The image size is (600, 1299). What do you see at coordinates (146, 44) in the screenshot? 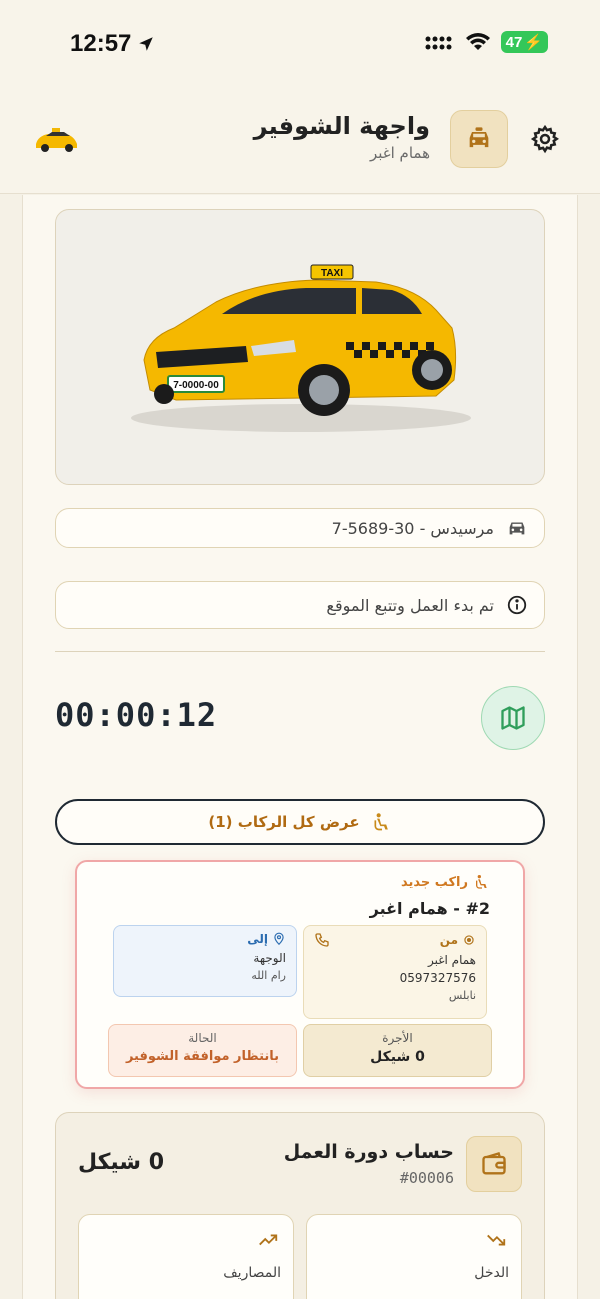
I see `location-arrow-icon` at bounding box center [146, 44].